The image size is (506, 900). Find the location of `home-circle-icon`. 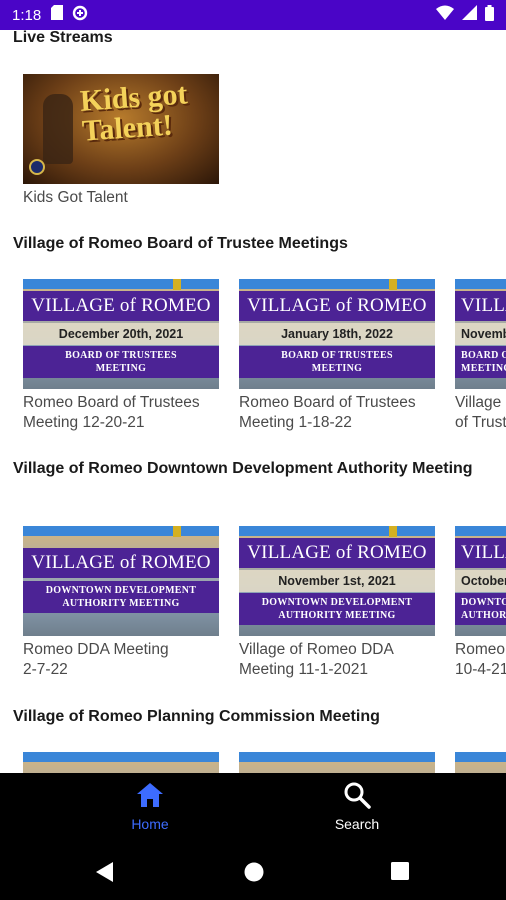

home-circle-icon is located at coordinates (254, 874).